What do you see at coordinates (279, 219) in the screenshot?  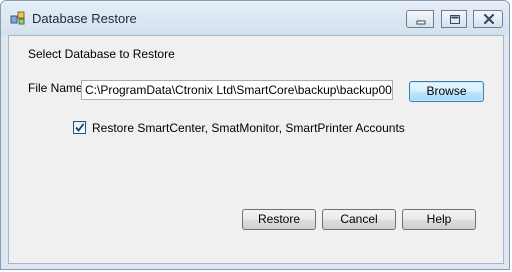 I see `restore-button: Restore` at bounding box center [279, 219].